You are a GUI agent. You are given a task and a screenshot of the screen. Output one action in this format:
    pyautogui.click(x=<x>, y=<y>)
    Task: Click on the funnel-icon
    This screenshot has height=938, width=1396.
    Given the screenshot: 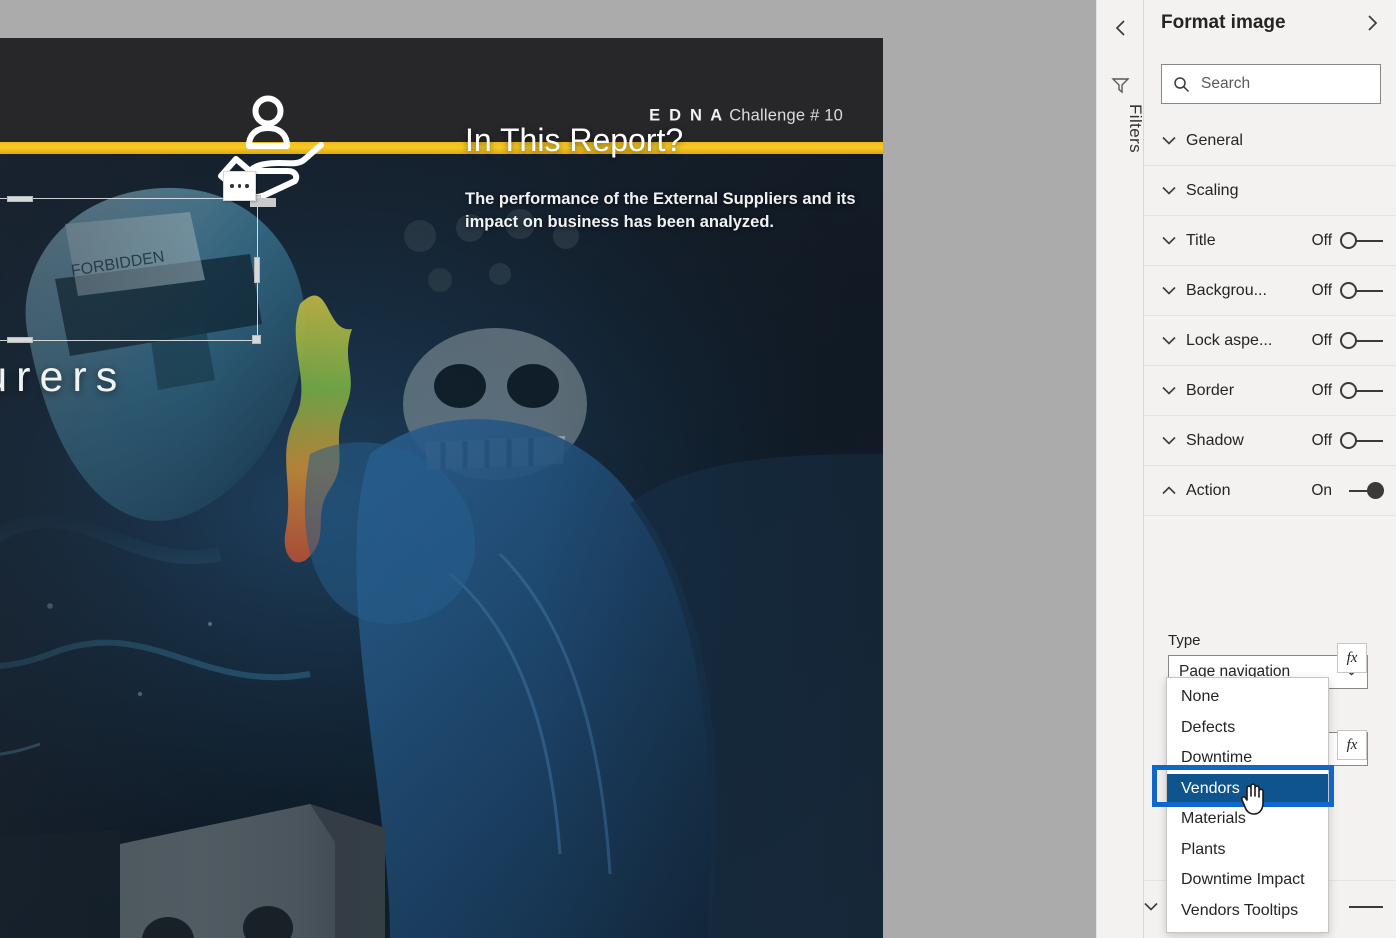 What is the action you would take?
    pyautogui.click(x=1120, y=86)
    